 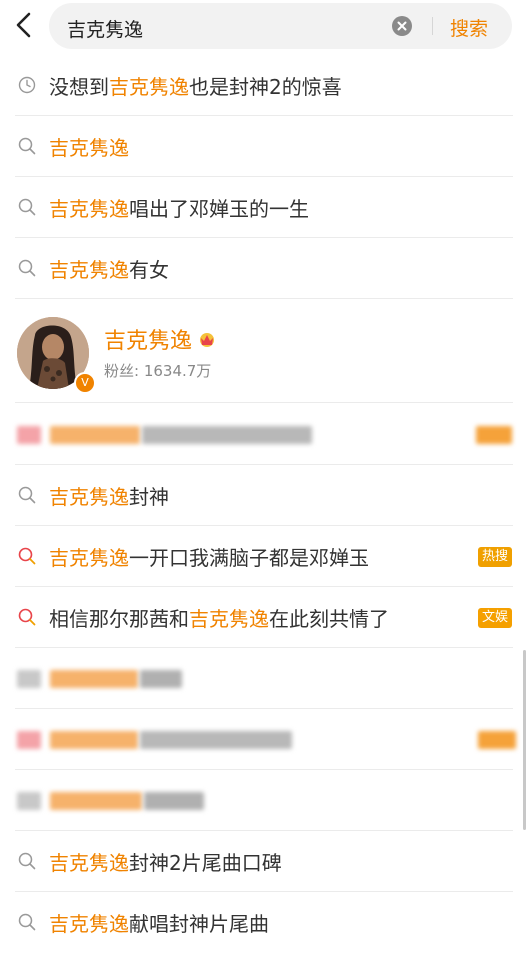 What do you see at coordinates (280, 26) in the screenshot?
I see `search-box: 吉克隽逸 搜索` at bounding box center [280, 26].